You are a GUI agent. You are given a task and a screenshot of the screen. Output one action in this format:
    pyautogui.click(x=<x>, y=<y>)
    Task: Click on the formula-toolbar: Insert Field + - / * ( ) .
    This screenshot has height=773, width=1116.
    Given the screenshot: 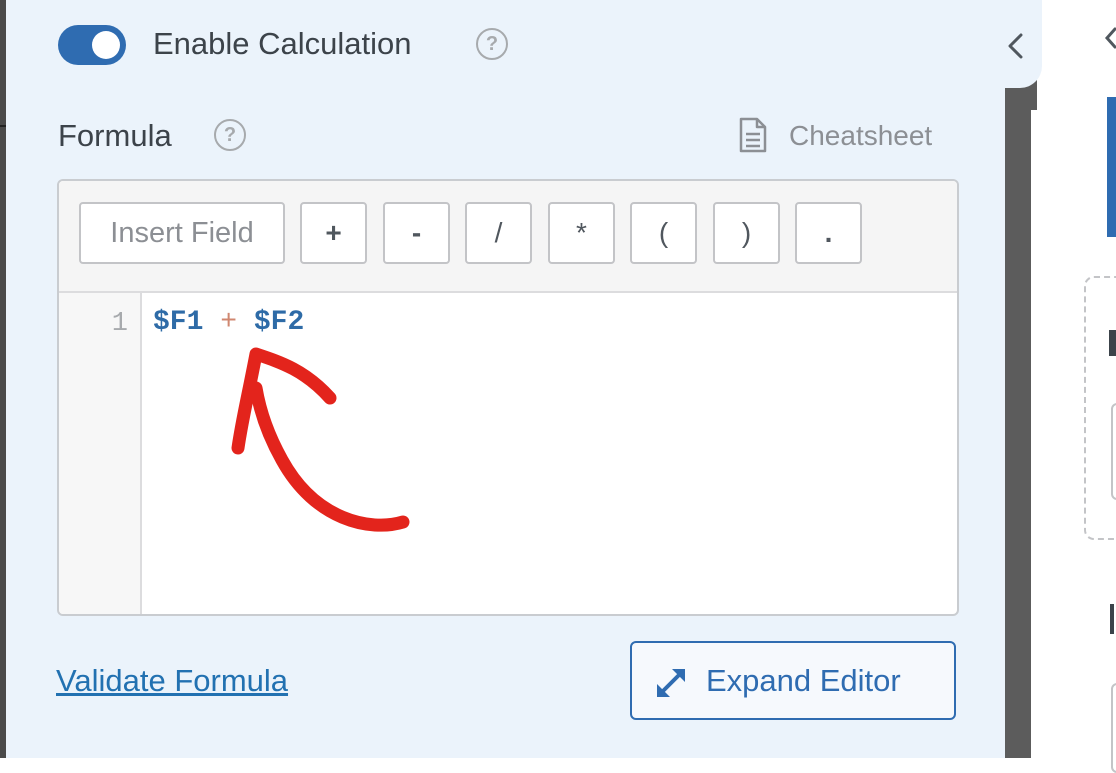 What is the action you would take?
    pyautogui.click(x=508, y=237)
    